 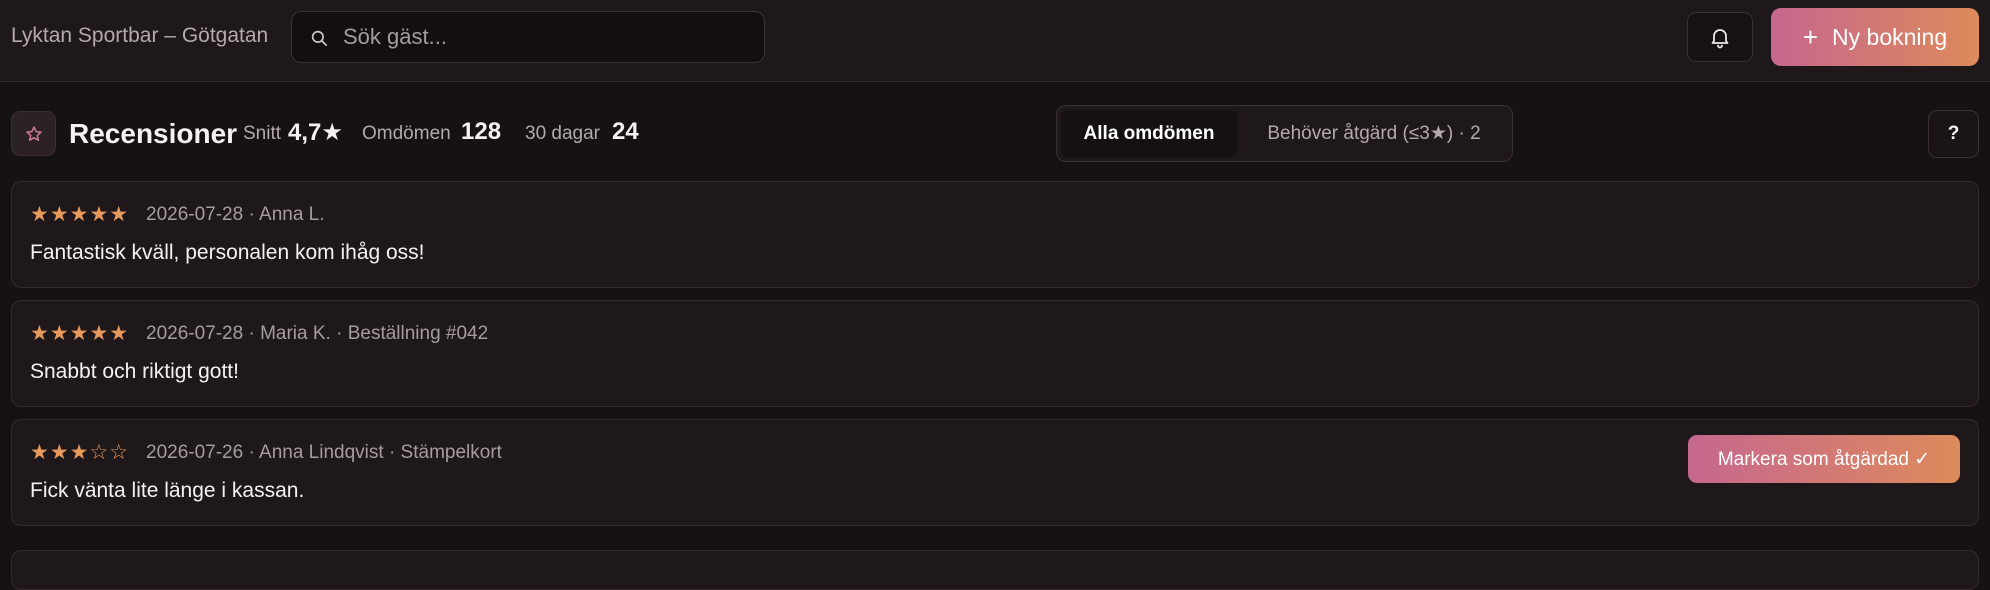 I want to click on reviews-star-badge, so click(x=33, y=133).